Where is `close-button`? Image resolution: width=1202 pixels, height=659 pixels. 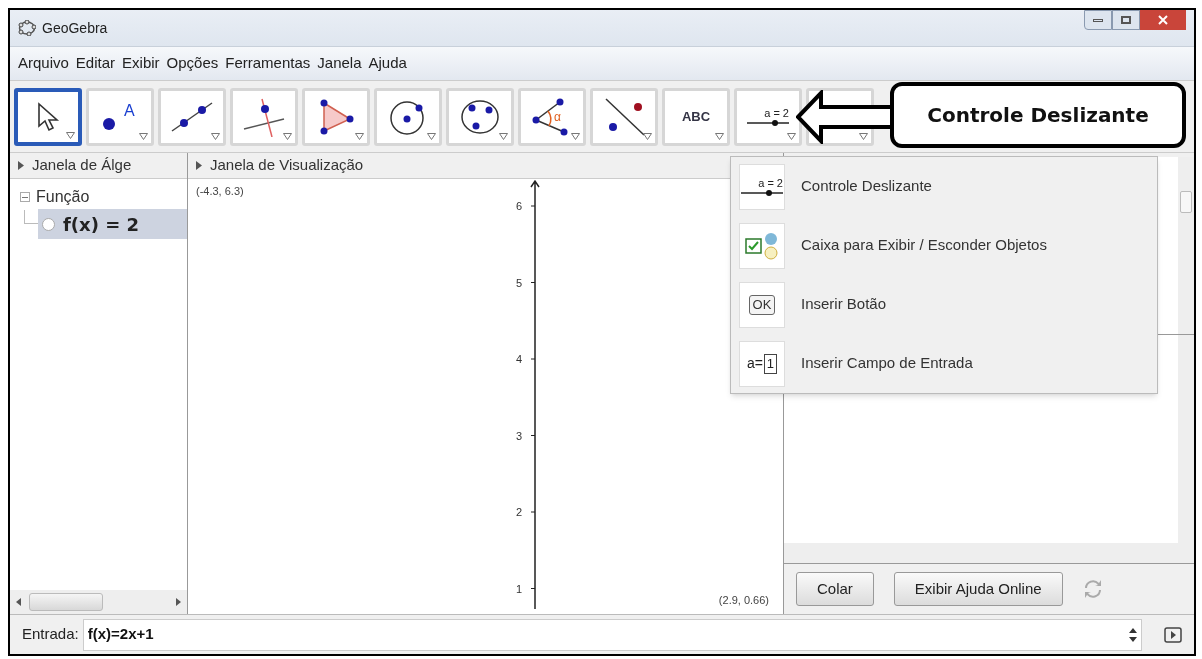
close-button is located at coordinates (1163, 20).